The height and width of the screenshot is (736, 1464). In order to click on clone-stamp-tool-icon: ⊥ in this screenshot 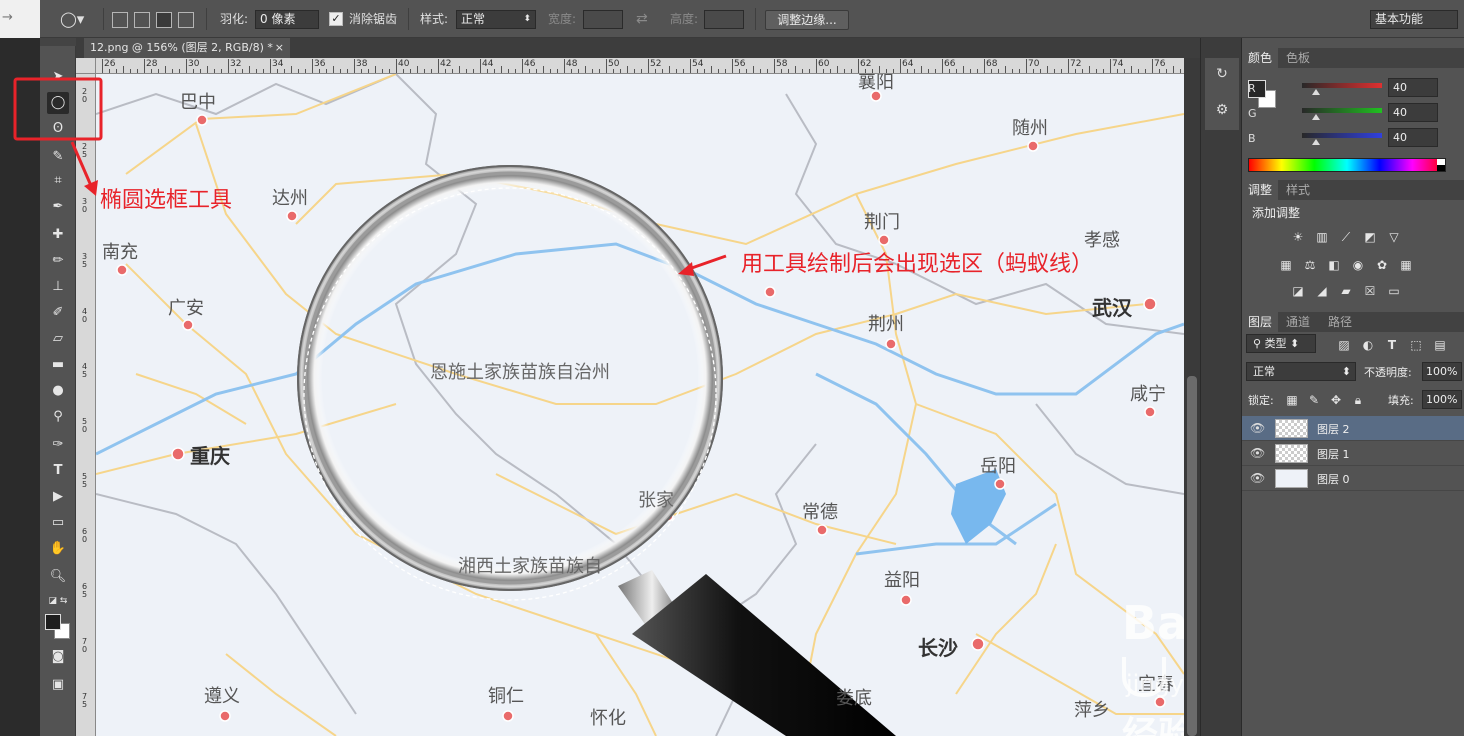, I will do `click(58, 287)`.